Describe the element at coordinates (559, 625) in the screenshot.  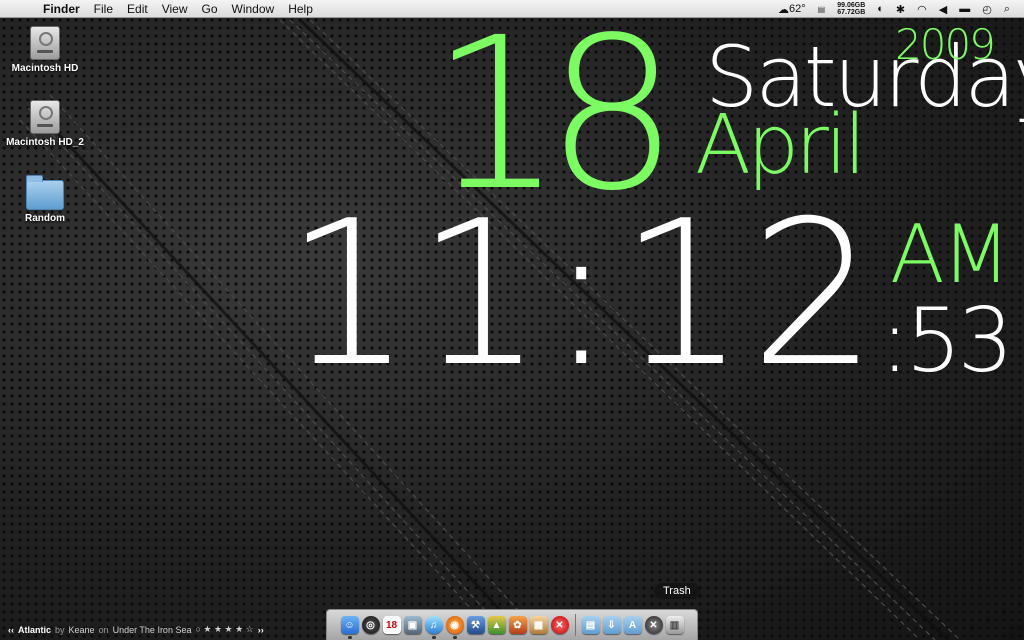
I see `stop-icon: ✕` at that location.